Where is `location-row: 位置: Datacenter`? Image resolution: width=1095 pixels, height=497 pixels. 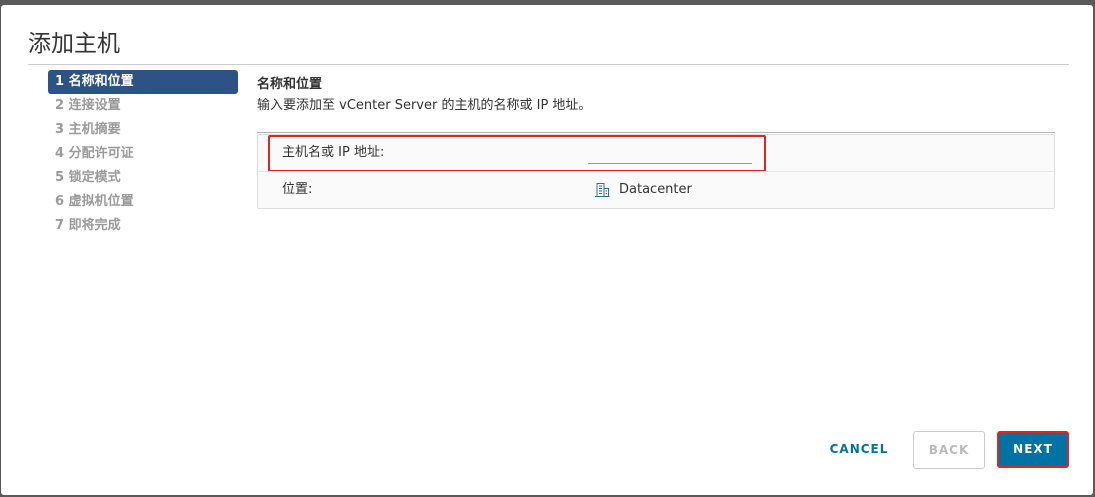
location-row: 位置: Datacenter is located at coordinates (656, 189).